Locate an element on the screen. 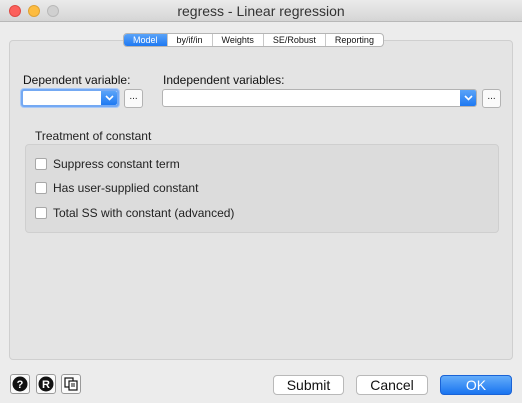 The image size is (522, 403). window-title: regress - Linear regression is located at coordinates (261, 11).